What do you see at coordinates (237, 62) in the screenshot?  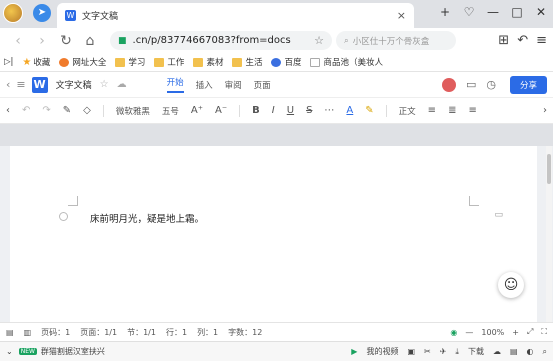 I see `folder-icon` at bounding box center [237, 62].